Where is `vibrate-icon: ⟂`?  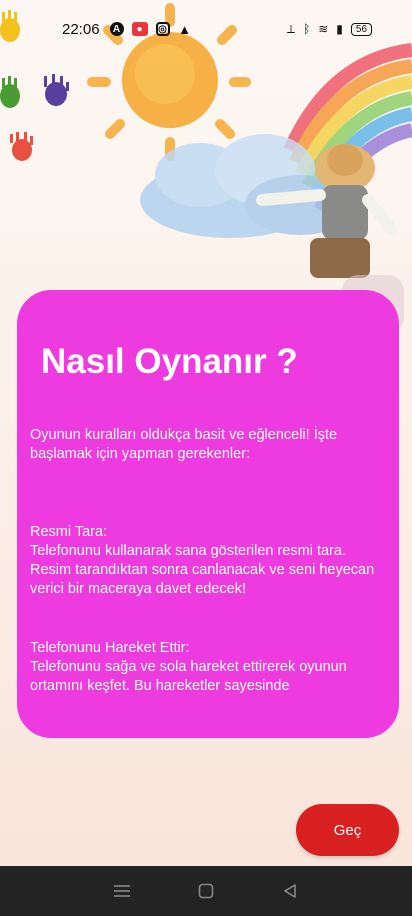
vibrate-icon: ⟂ is located at coordinates (290, 28).